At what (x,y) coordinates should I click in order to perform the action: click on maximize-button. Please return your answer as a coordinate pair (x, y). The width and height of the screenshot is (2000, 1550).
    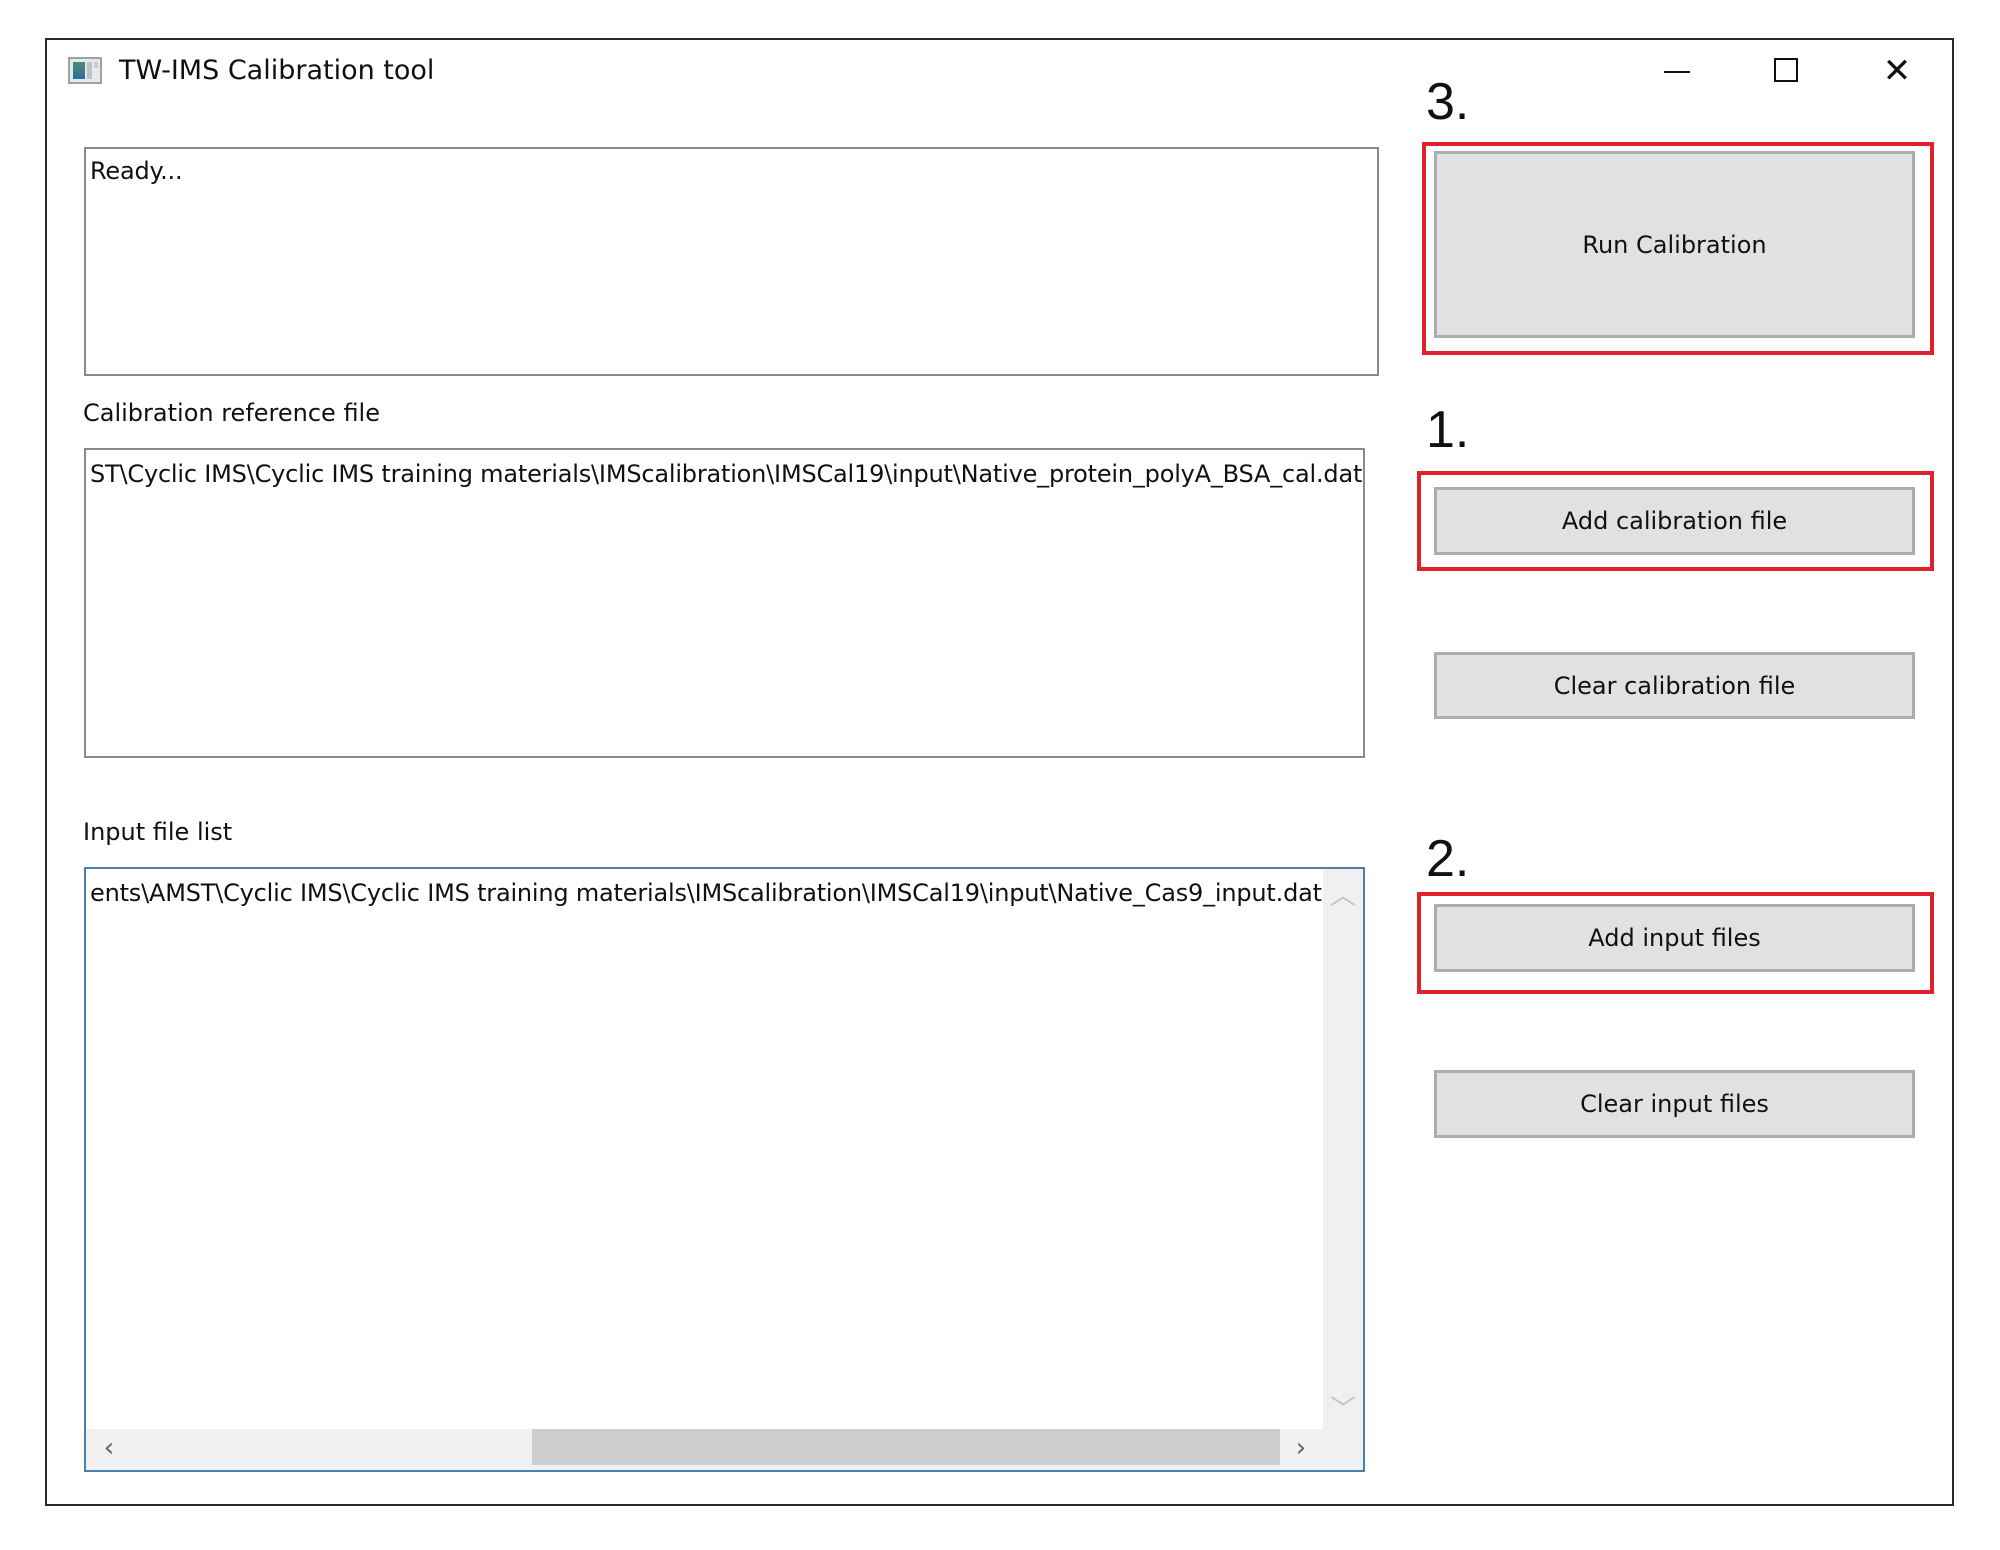
    Looking at the image, I should click on (1786, 71).